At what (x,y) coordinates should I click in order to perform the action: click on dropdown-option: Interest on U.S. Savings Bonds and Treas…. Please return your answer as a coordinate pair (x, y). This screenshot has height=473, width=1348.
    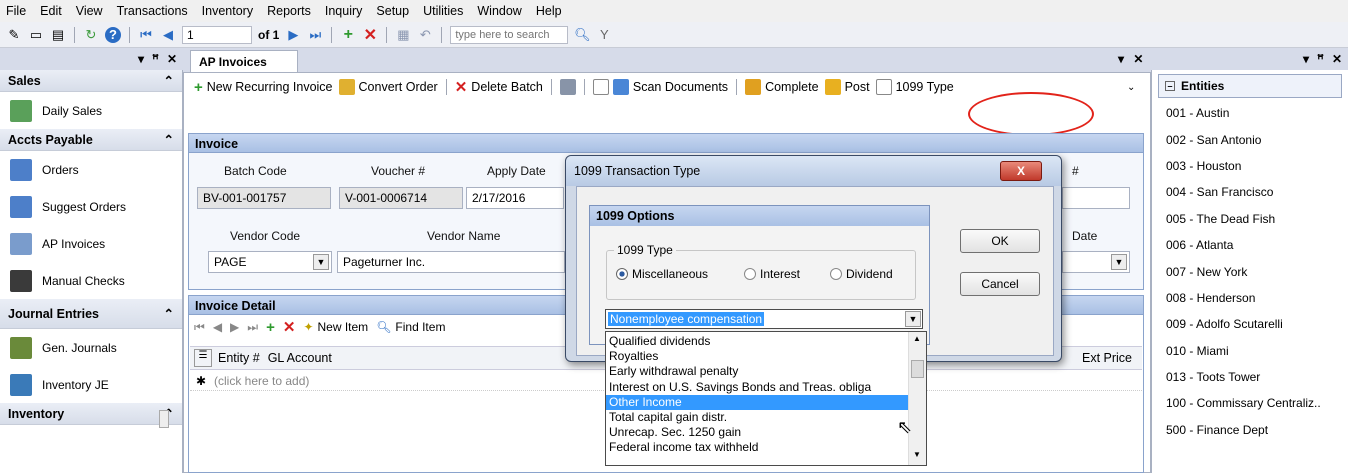
    Looking at the image, I should click on (757, 387).